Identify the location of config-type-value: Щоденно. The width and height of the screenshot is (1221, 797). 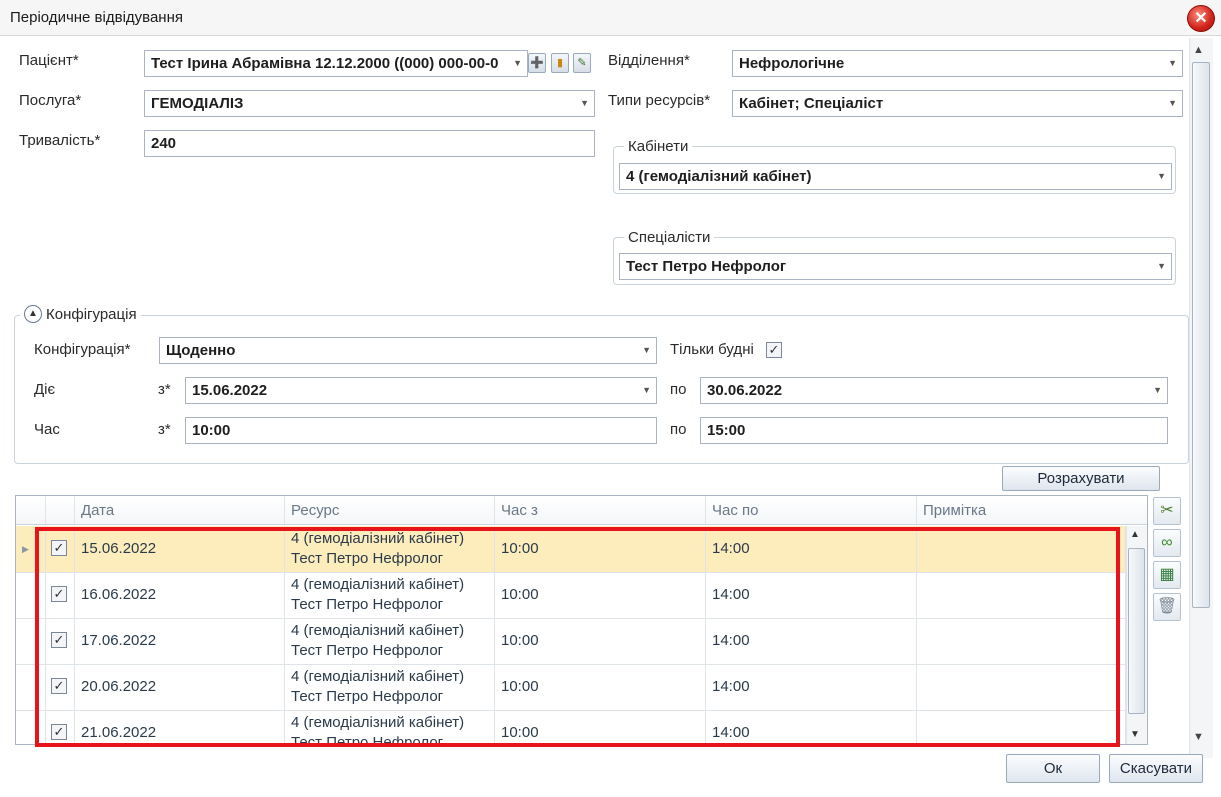
(201, 350).